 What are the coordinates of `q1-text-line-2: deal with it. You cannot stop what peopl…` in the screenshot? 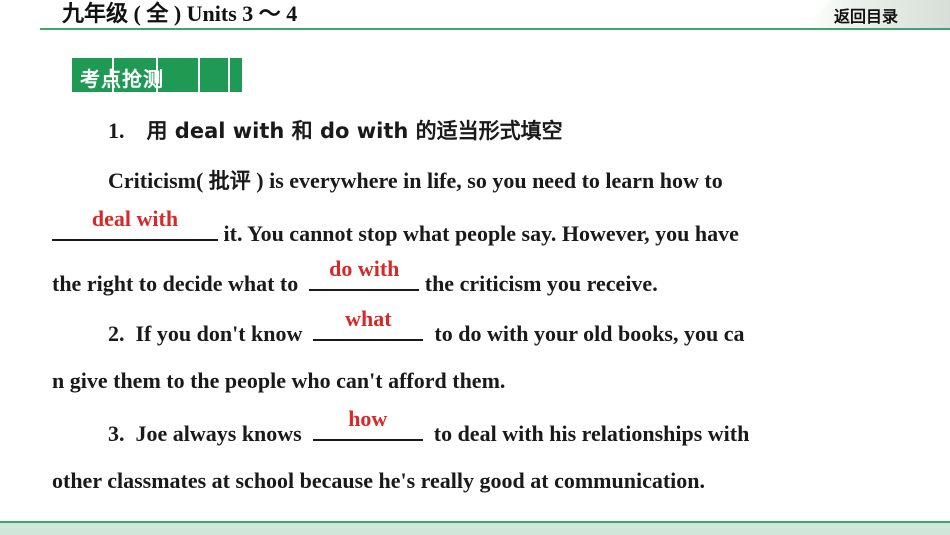 It's located at (395, 227).